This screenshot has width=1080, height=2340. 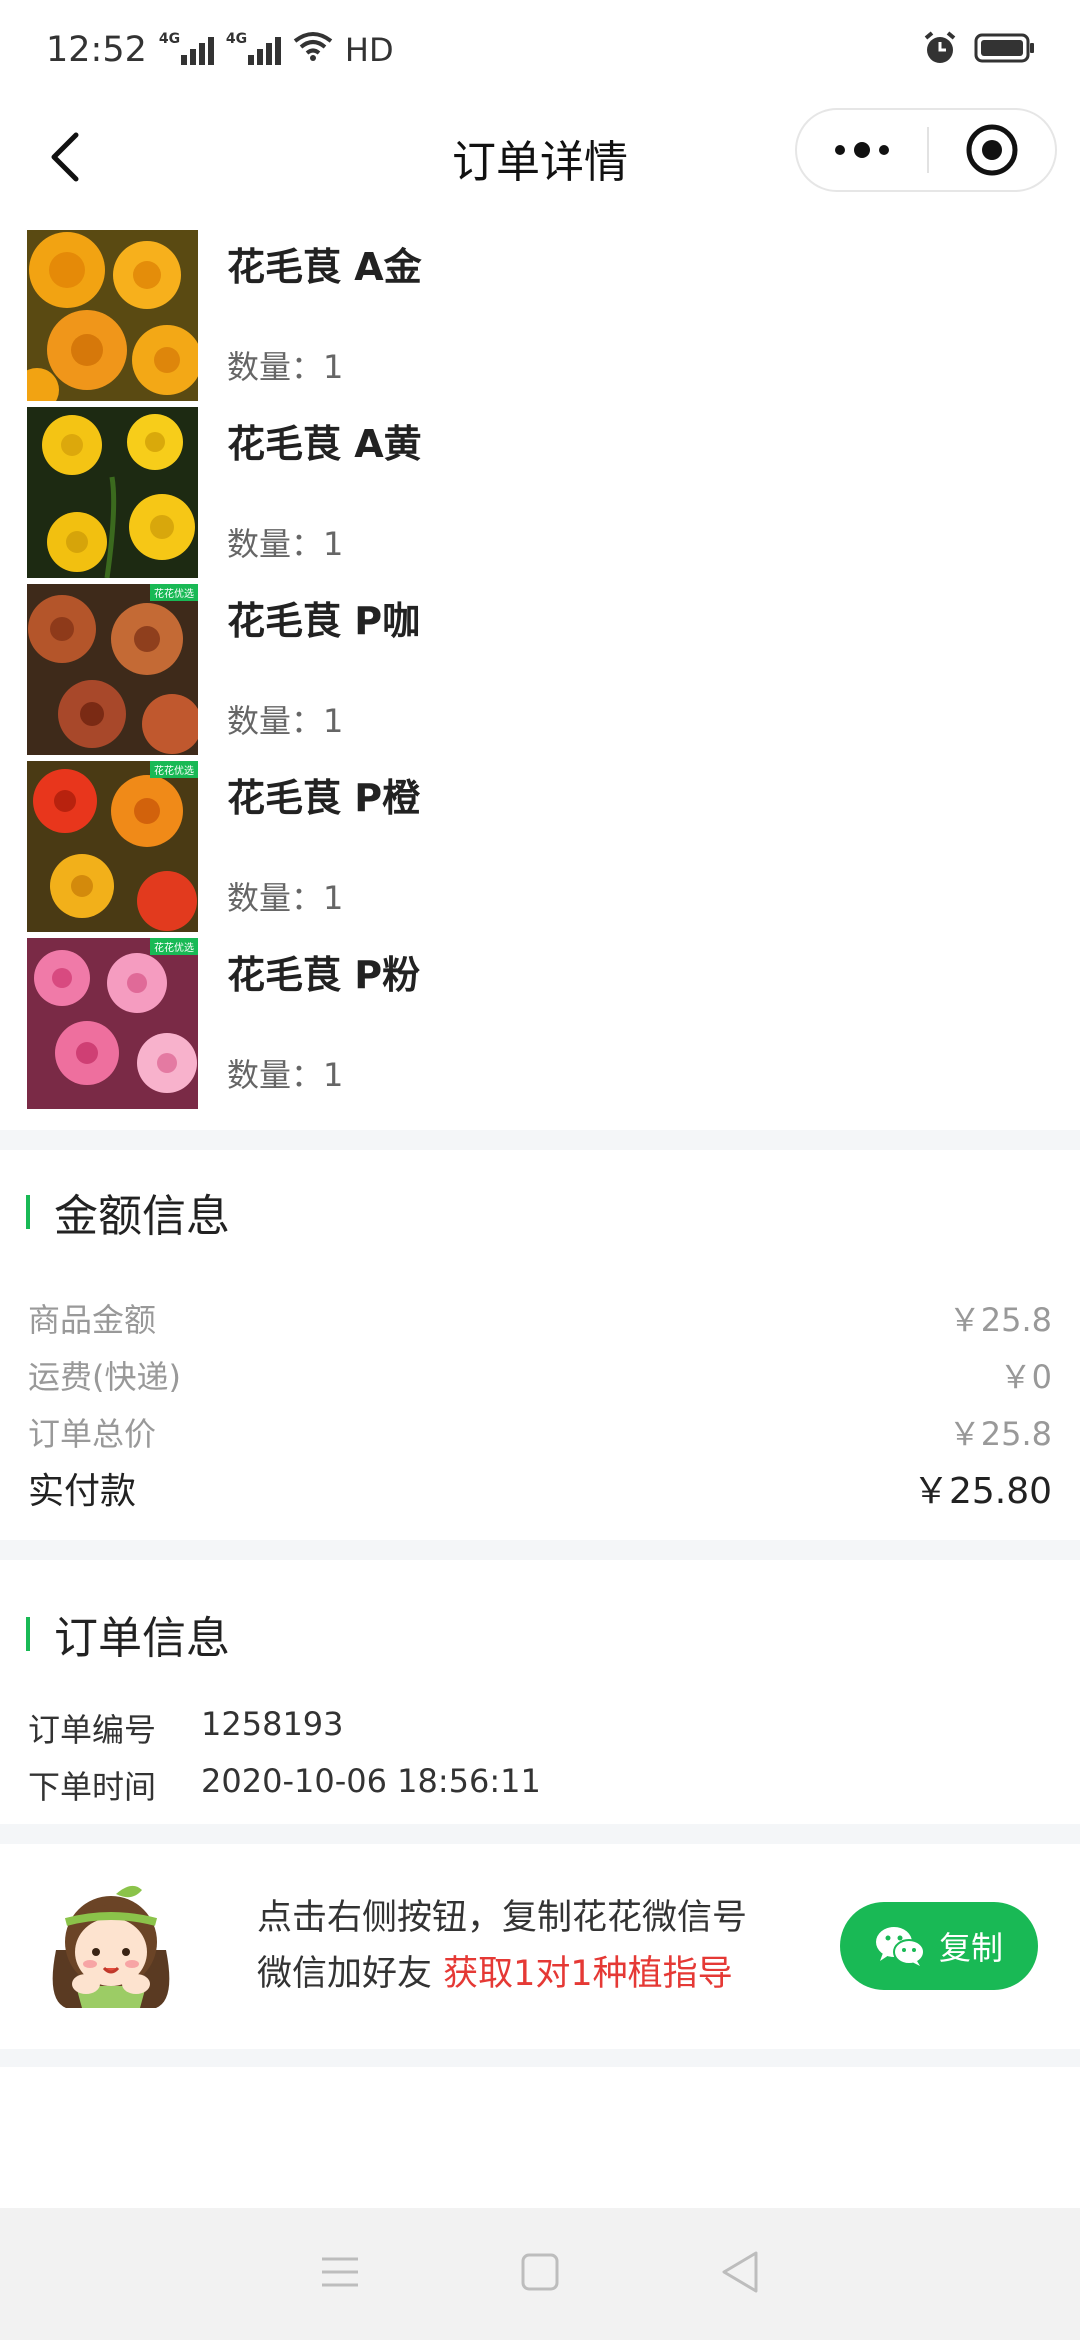 What do you see at coordinates (540, 1375) in the screenshot?
I see `amount-row: 运费(快递) ￥0` at bounding box center [540, 1375].